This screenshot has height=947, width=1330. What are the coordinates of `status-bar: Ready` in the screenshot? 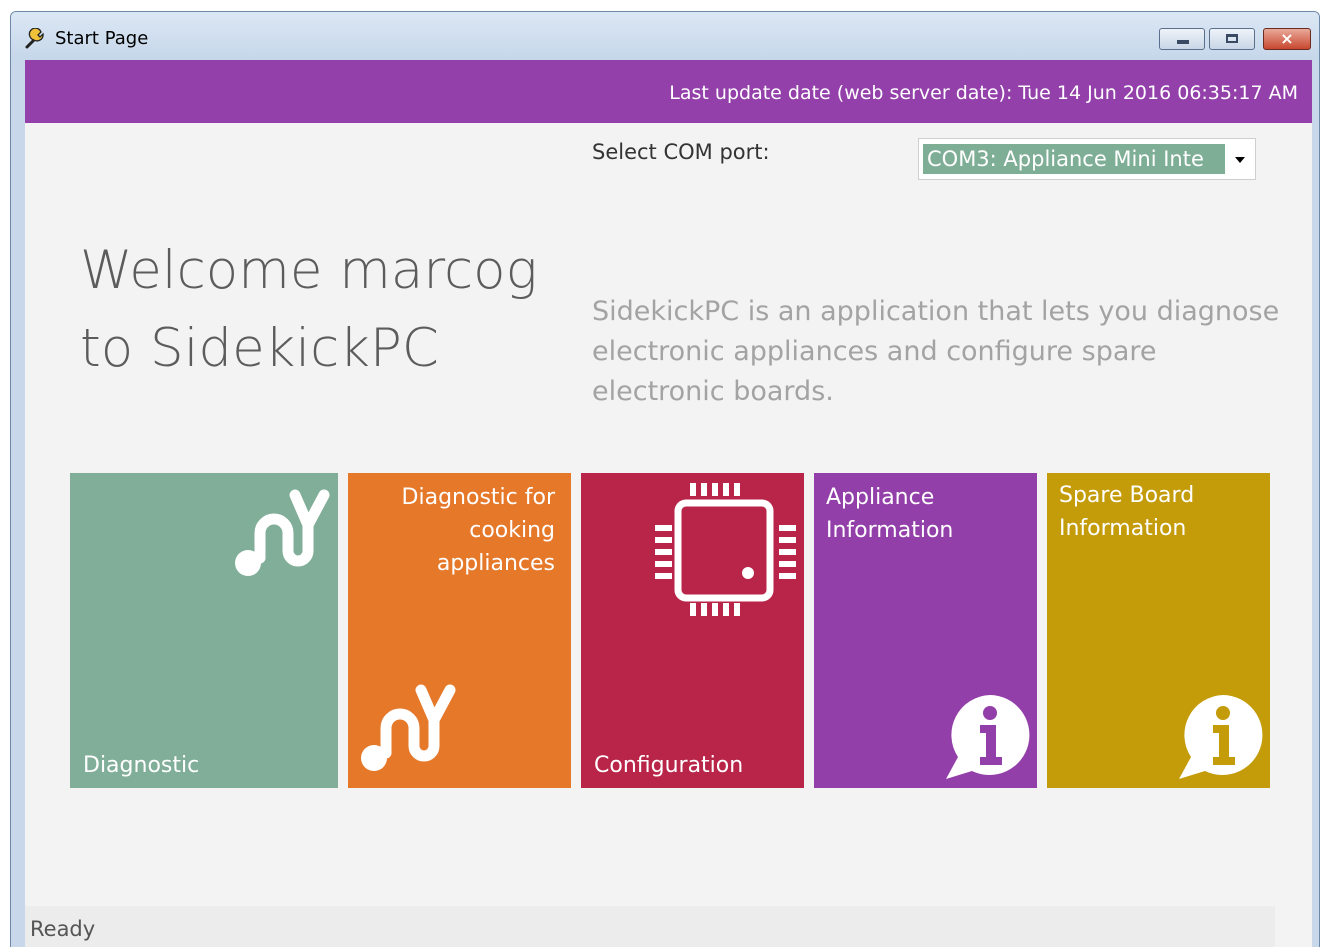 It's located at (650, 926).